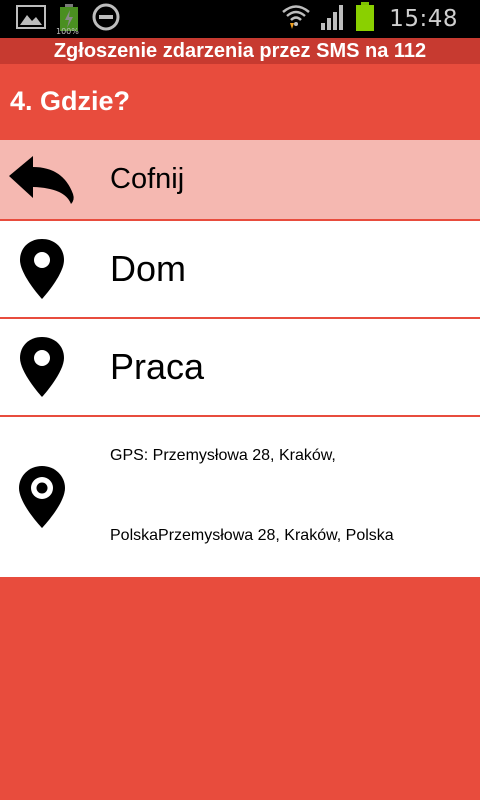 This screenshot has height=800, width=480. I want to click on status-bar-left: 100%, so click(68, 19).